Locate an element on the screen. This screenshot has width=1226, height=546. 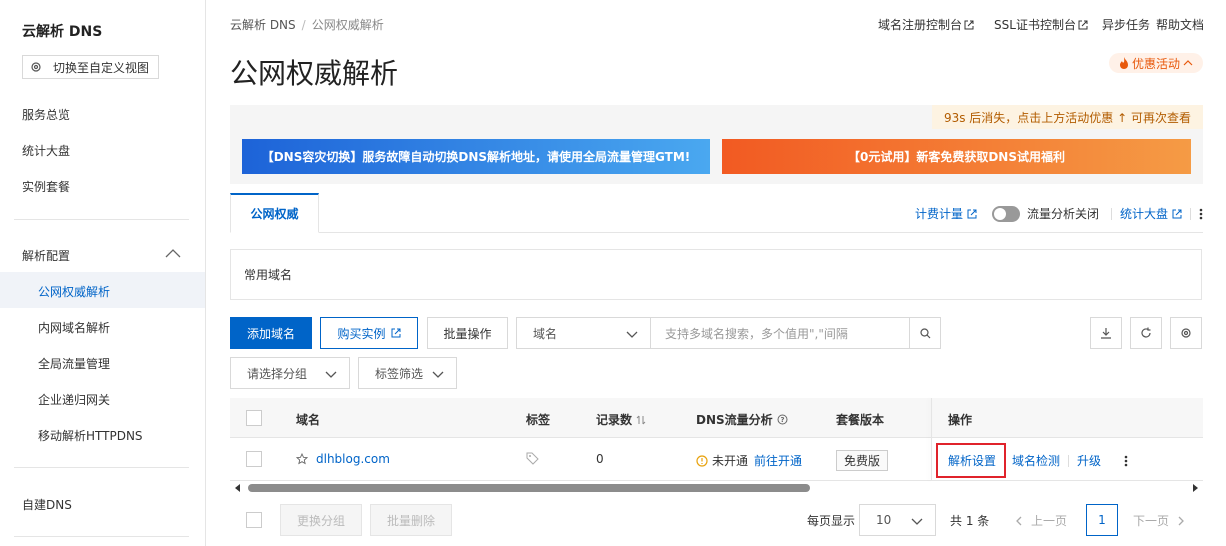
sidebar-item-dashboard: 统计大盘 is located at coordinates (46, 150).